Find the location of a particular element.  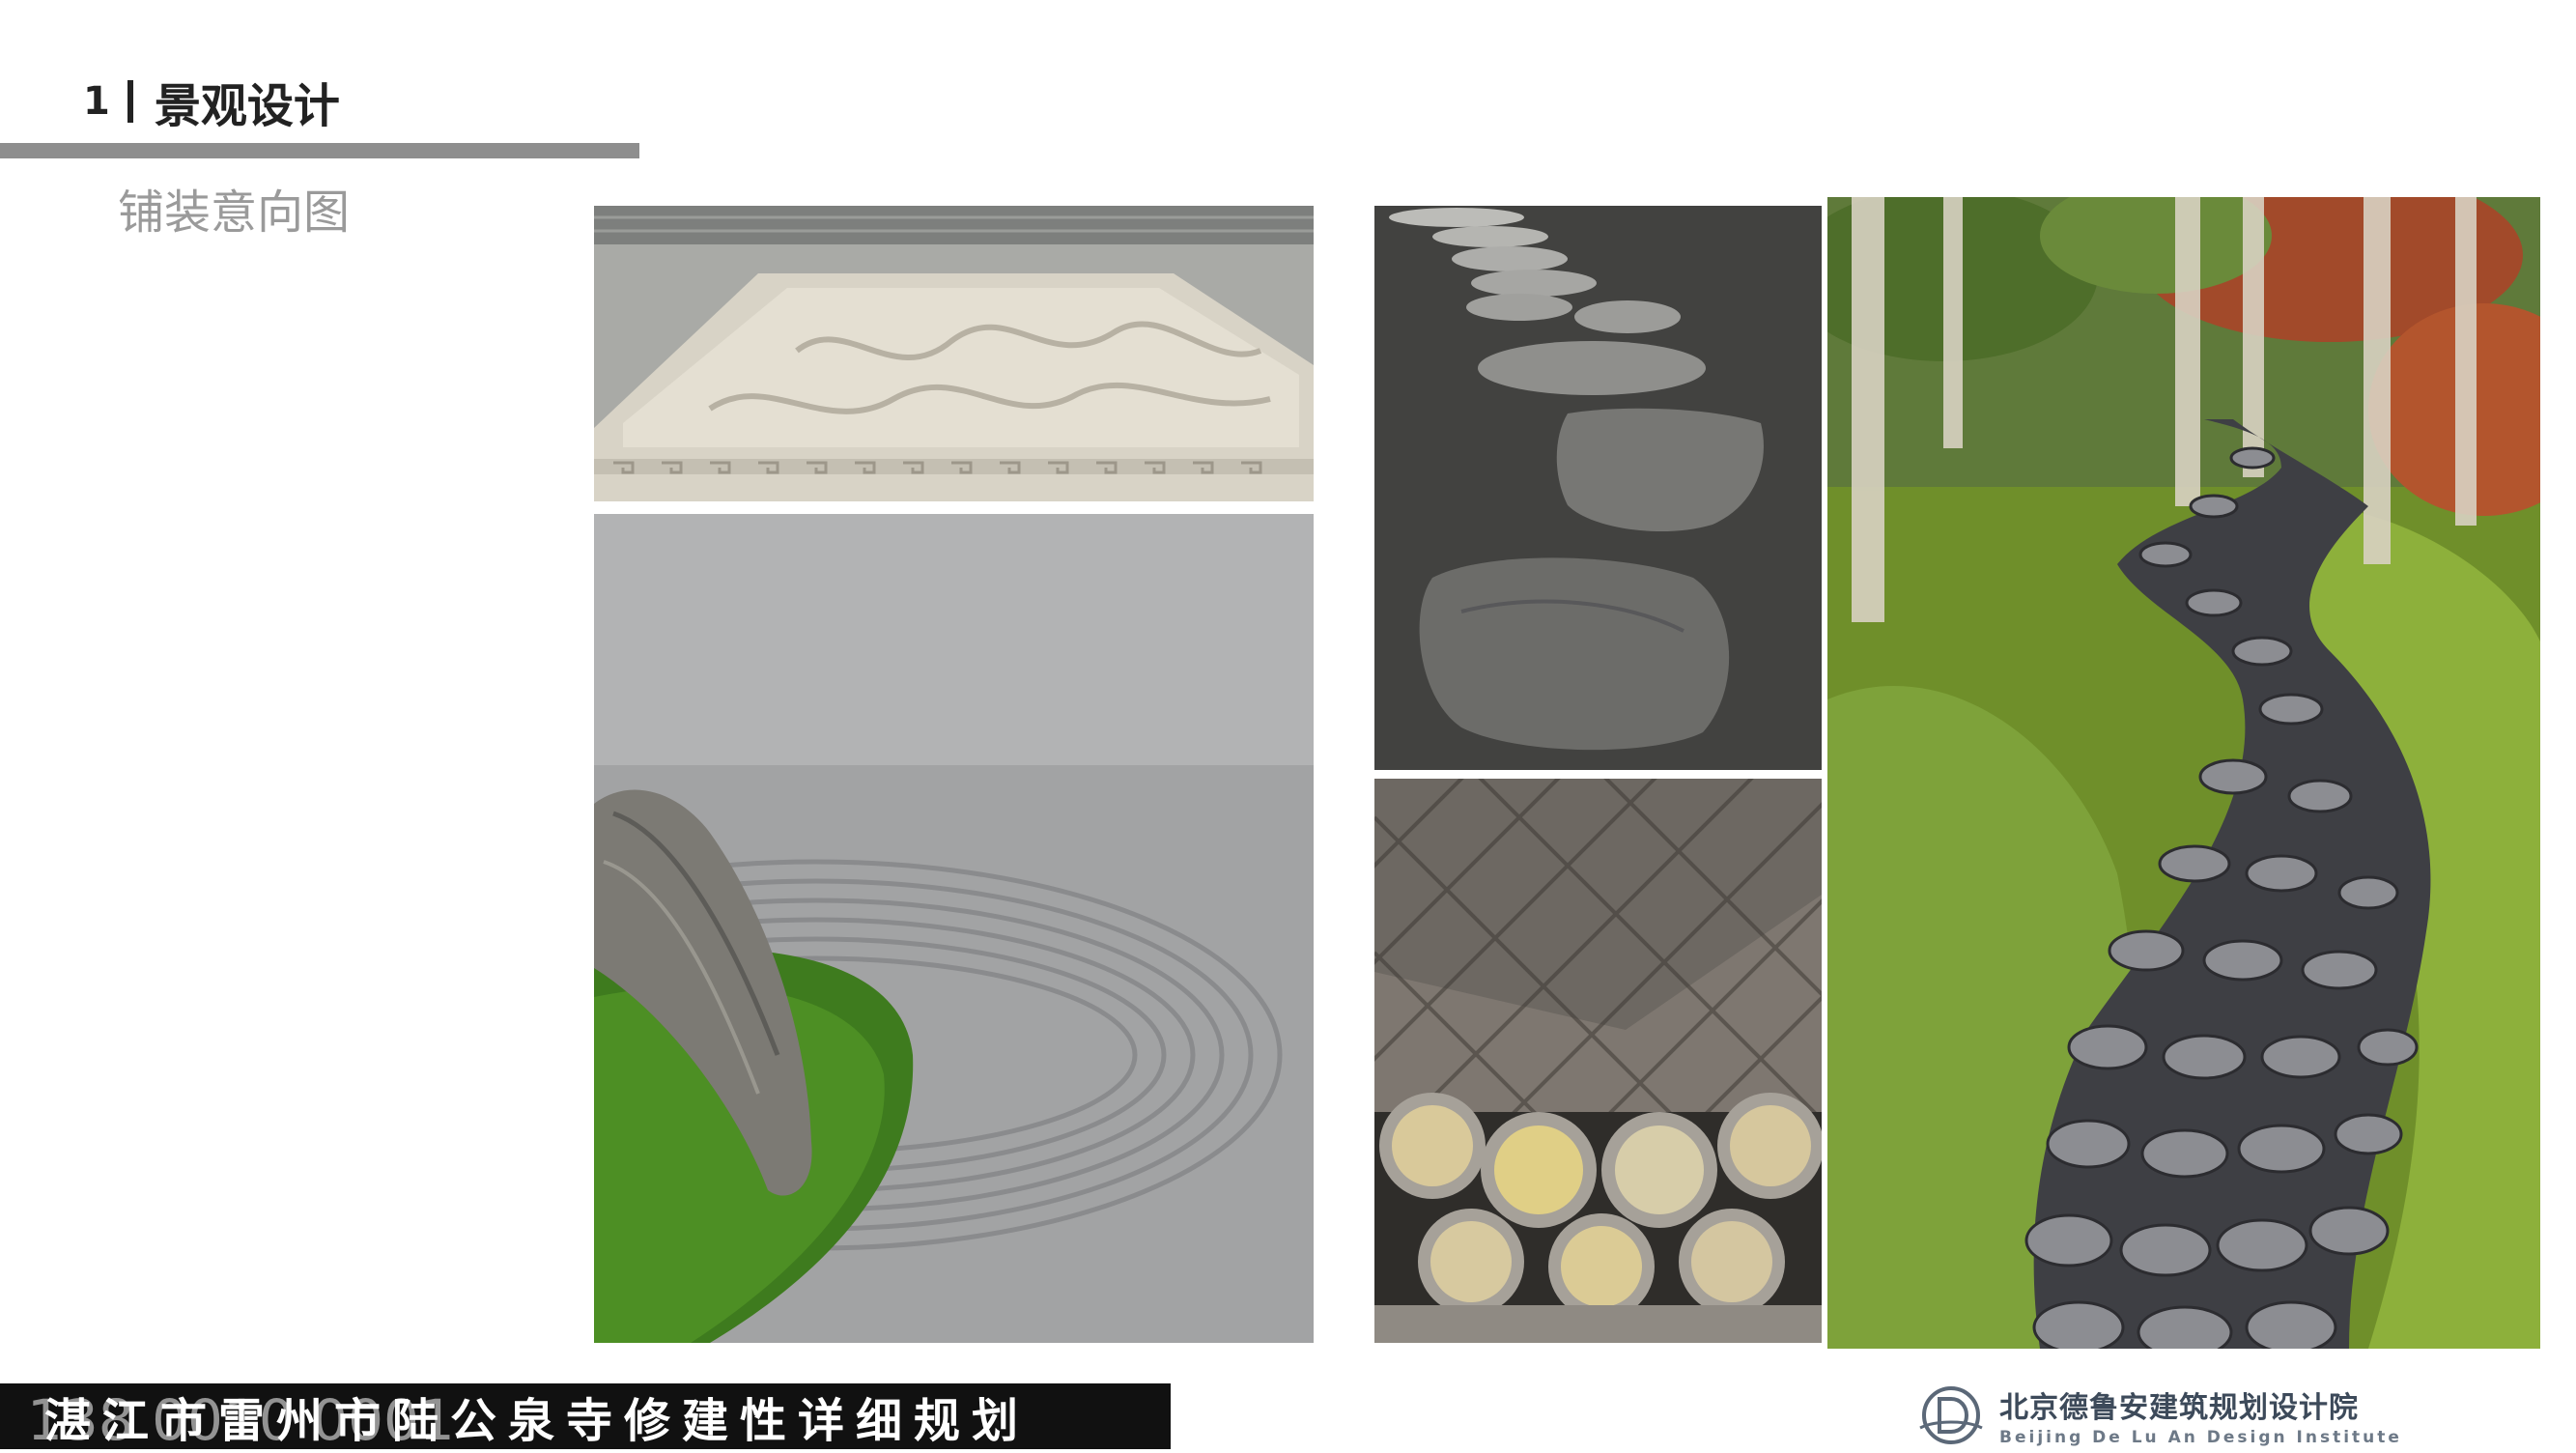

organization-logo-icon is located at coordinates (1951, 1415).